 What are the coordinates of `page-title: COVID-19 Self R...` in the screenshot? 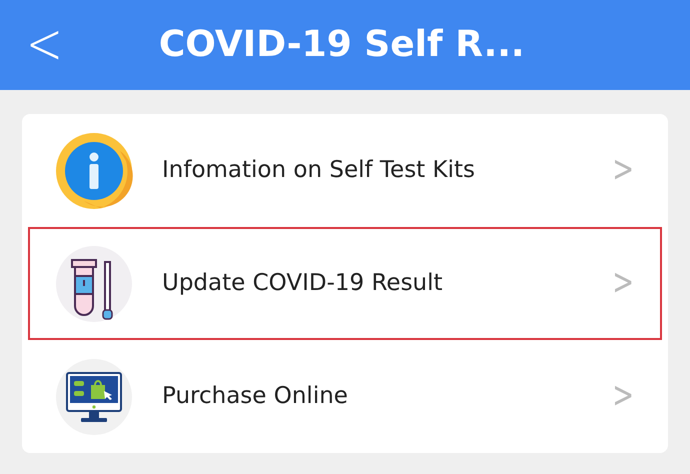 It's located at (341, 45).